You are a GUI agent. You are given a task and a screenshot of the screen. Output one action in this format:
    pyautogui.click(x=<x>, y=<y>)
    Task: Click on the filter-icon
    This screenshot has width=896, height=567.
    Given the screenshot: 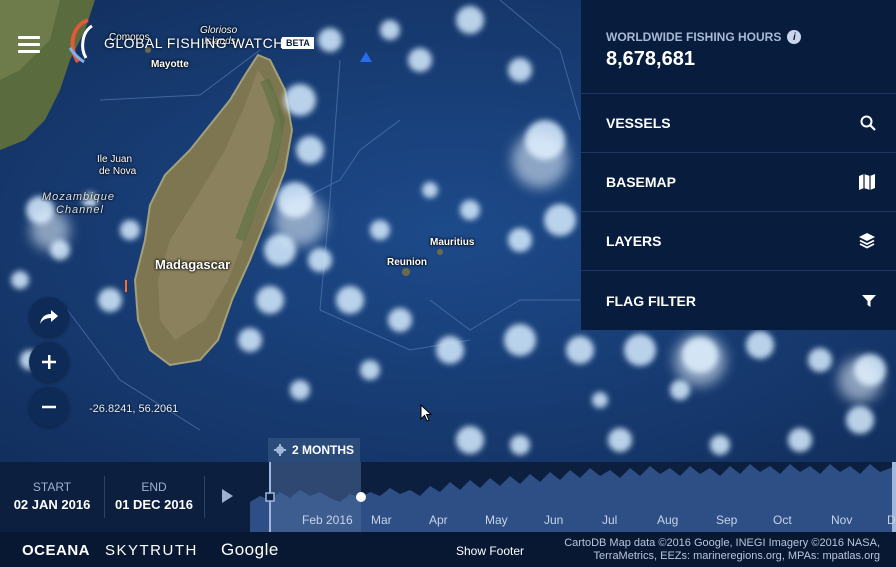 What is the action you would take?
    pyautogui.click(x=869, y=300)
    